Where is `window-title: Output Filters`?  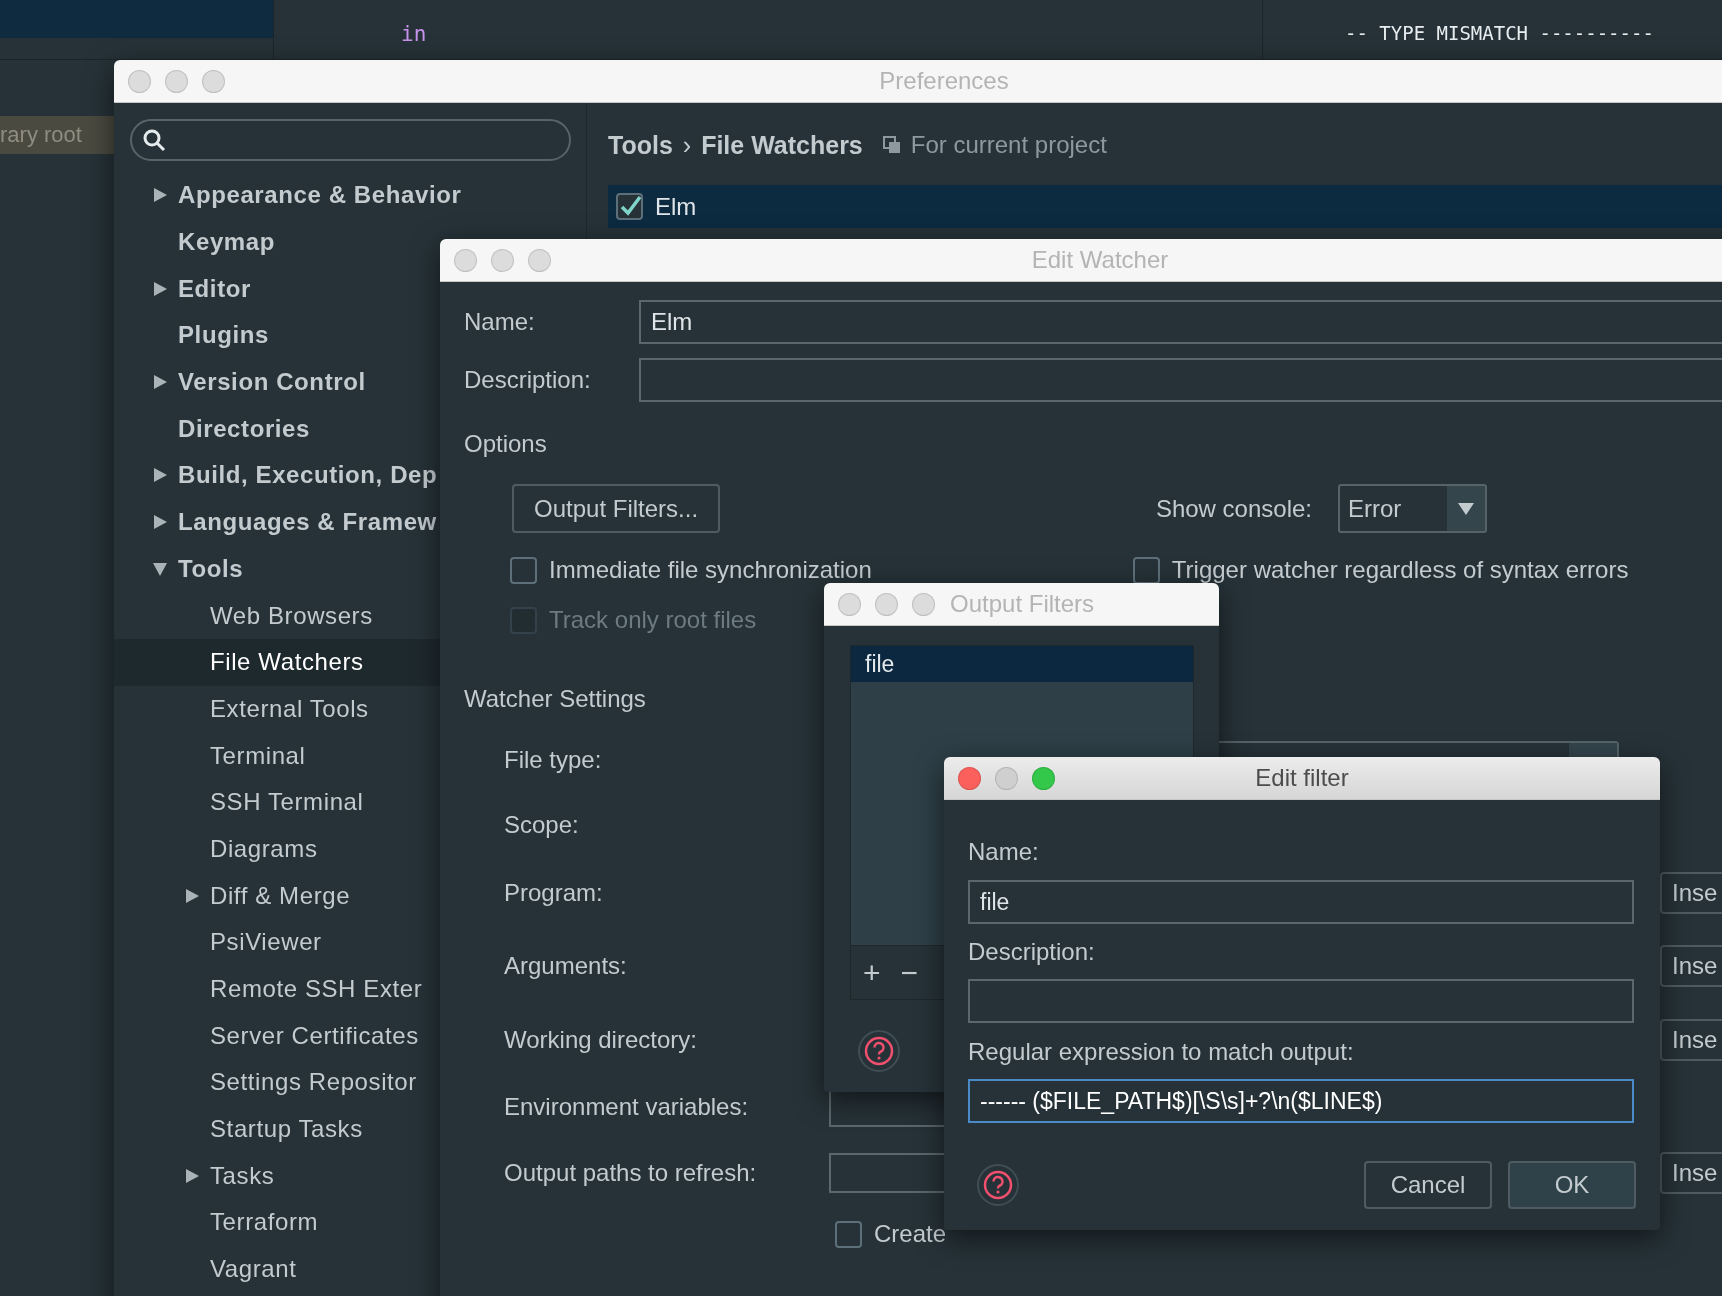
window-title: Output Filters is located at coordinates (1022, 604).